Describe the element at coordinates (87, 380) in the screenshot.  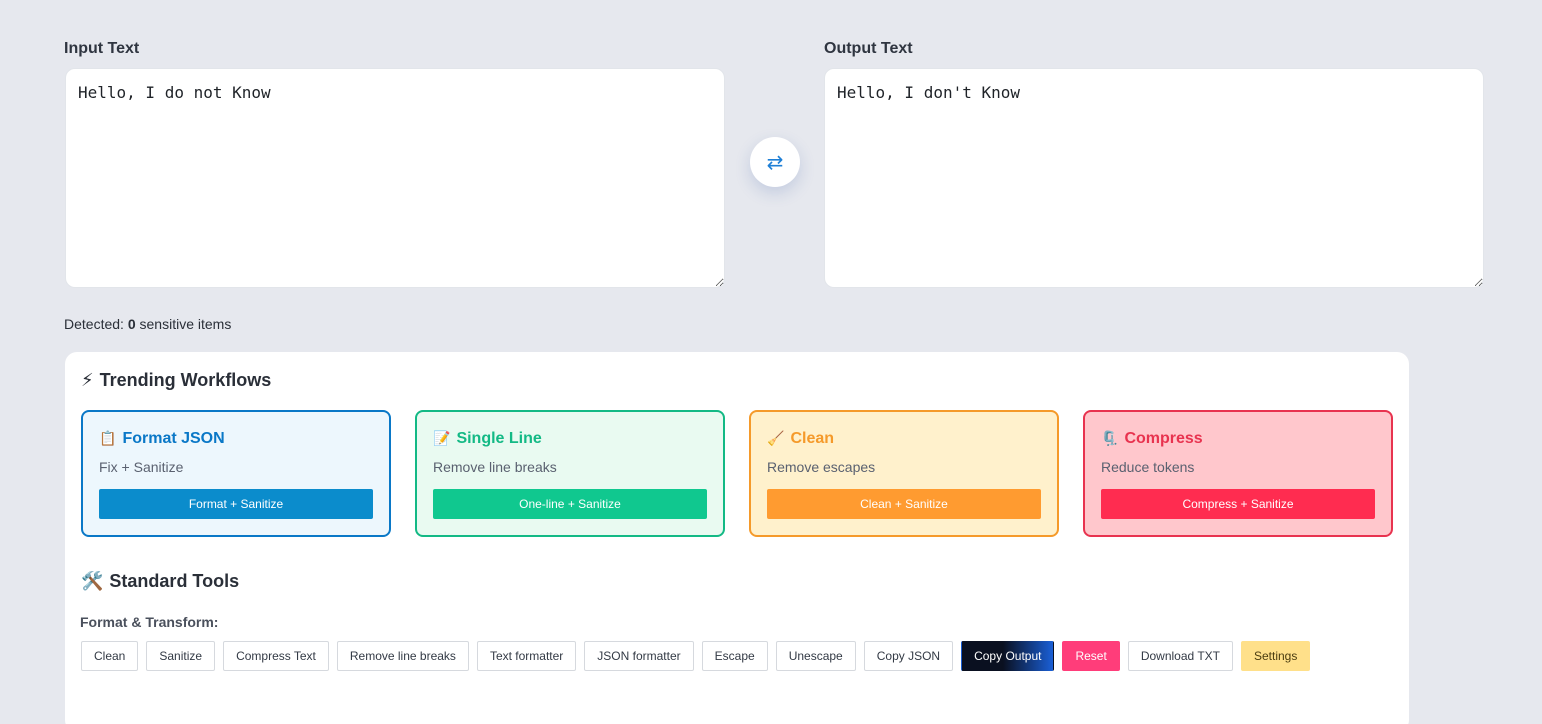
I see `lightning-icon: ⚡` at that location.